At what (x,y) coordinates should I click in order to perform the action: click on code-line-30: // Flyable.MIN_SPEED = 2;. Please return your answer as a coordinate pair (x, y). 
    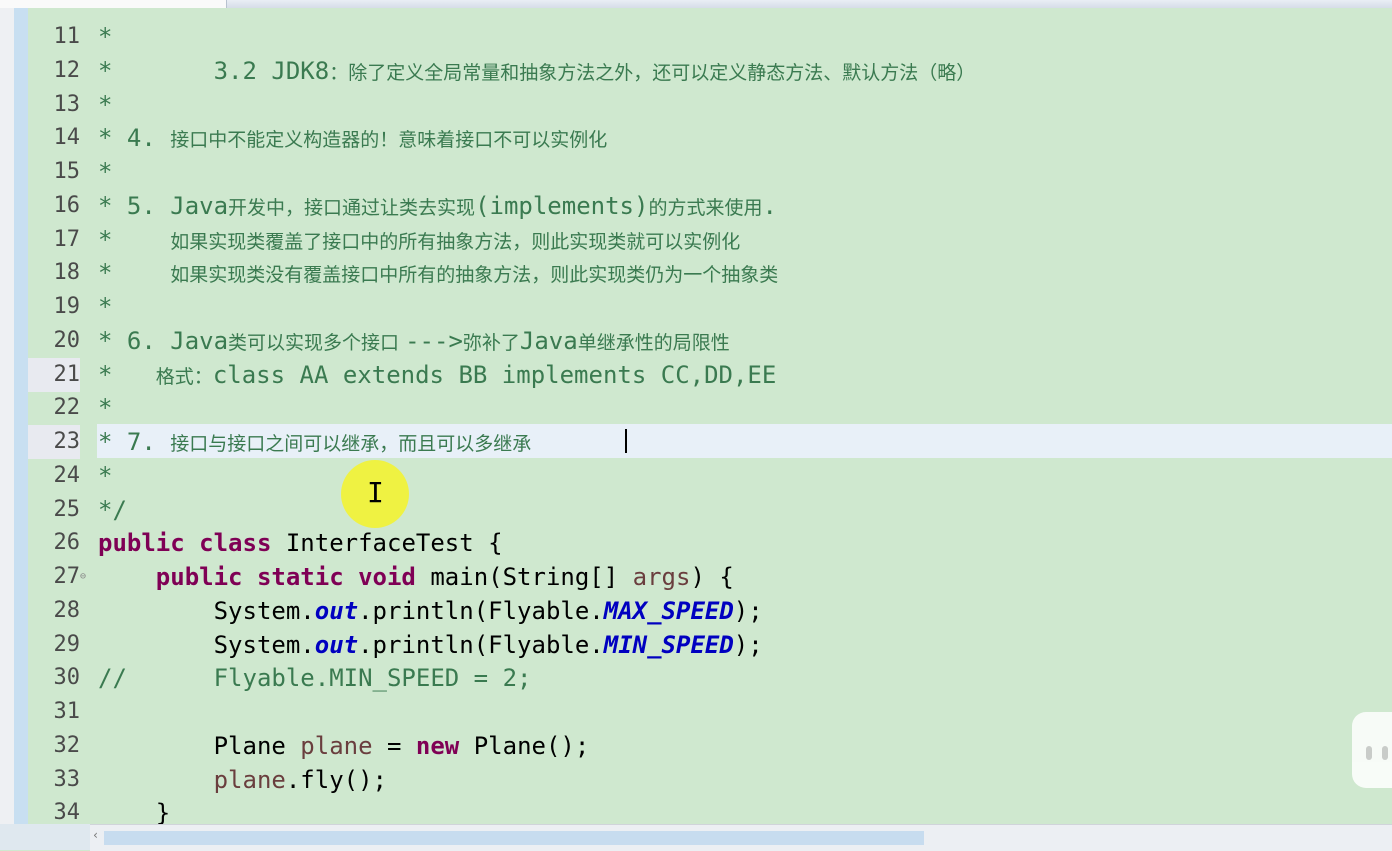
    Looking at the image, I should click on (314, 678).